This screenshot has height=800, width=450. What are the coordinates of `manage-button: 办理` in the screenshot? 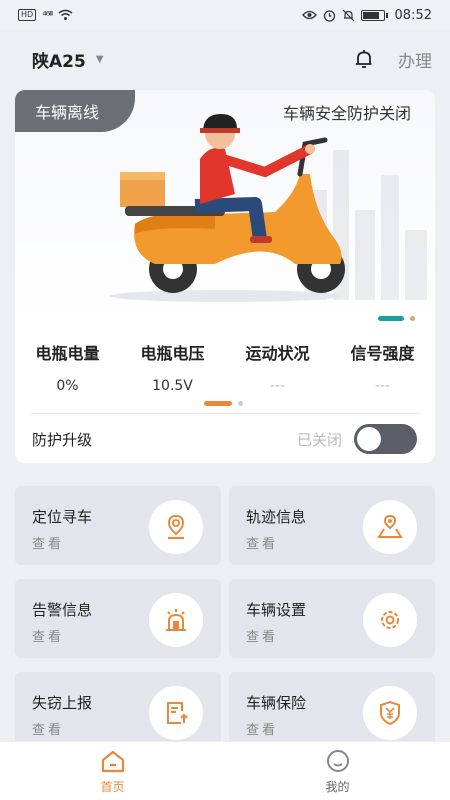 It's located at (415, 59).